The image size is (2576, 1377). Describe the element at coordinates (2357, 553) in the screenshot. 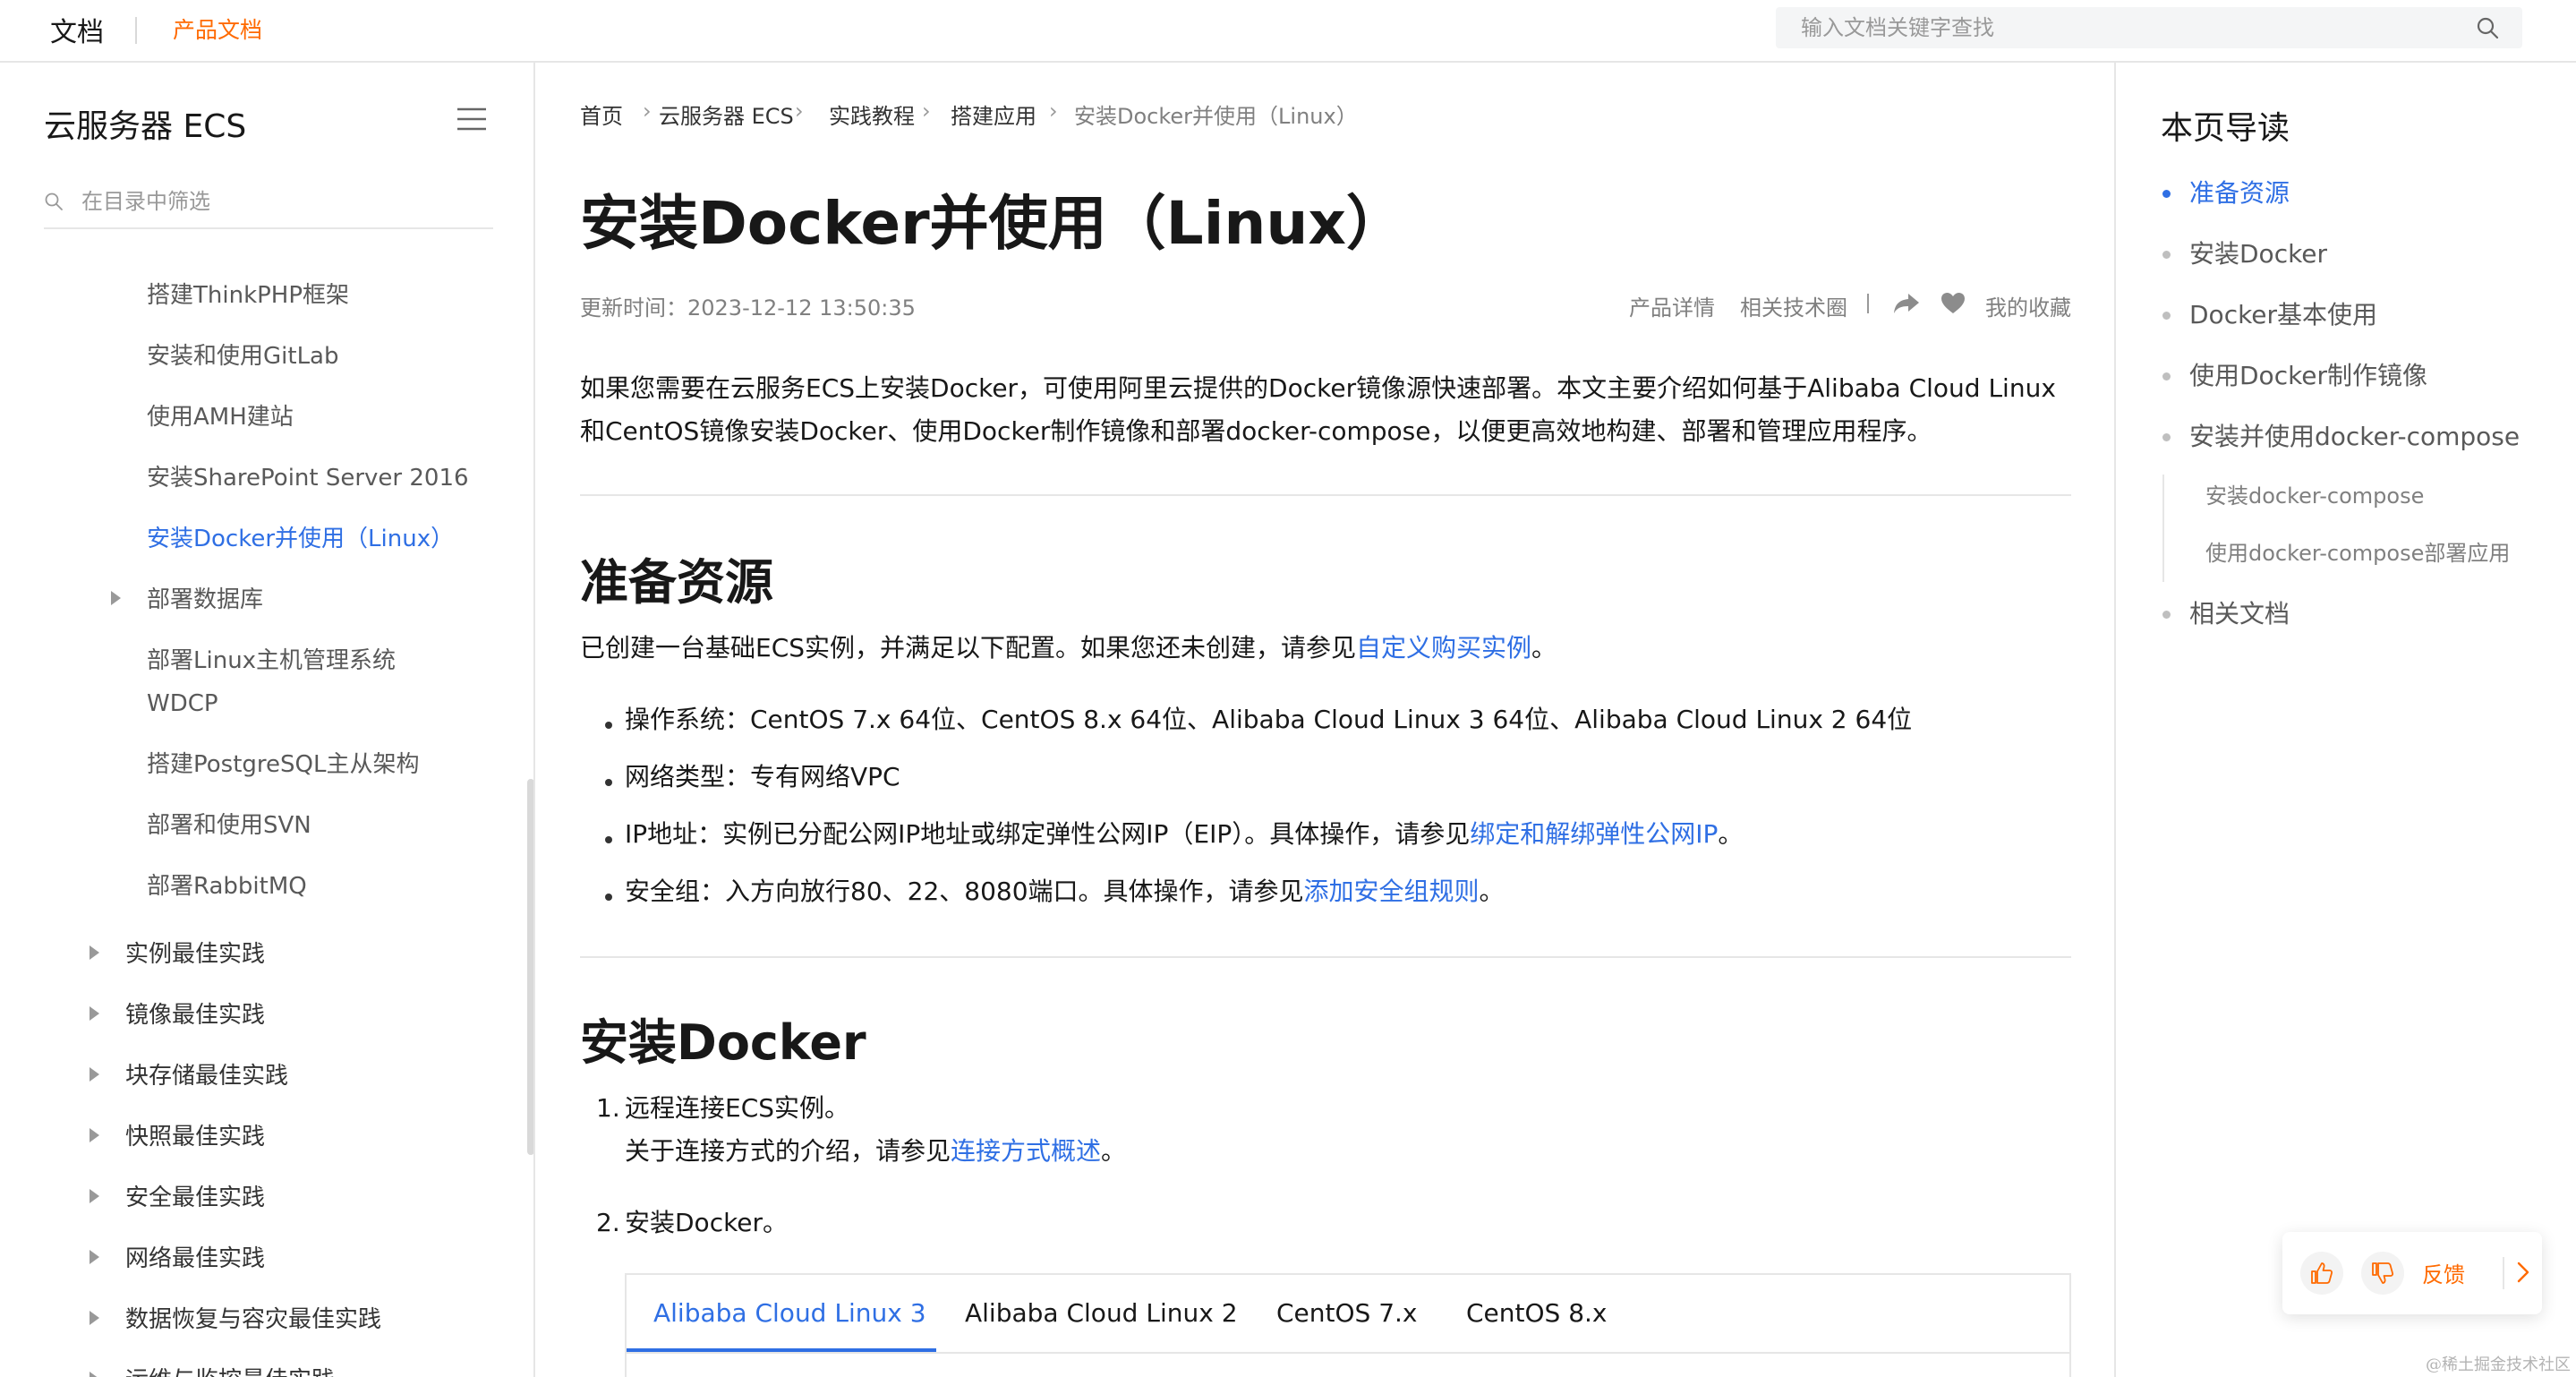

I see `toc-sub-deploy-compose: 使用docker-compose部署应用` at that location.